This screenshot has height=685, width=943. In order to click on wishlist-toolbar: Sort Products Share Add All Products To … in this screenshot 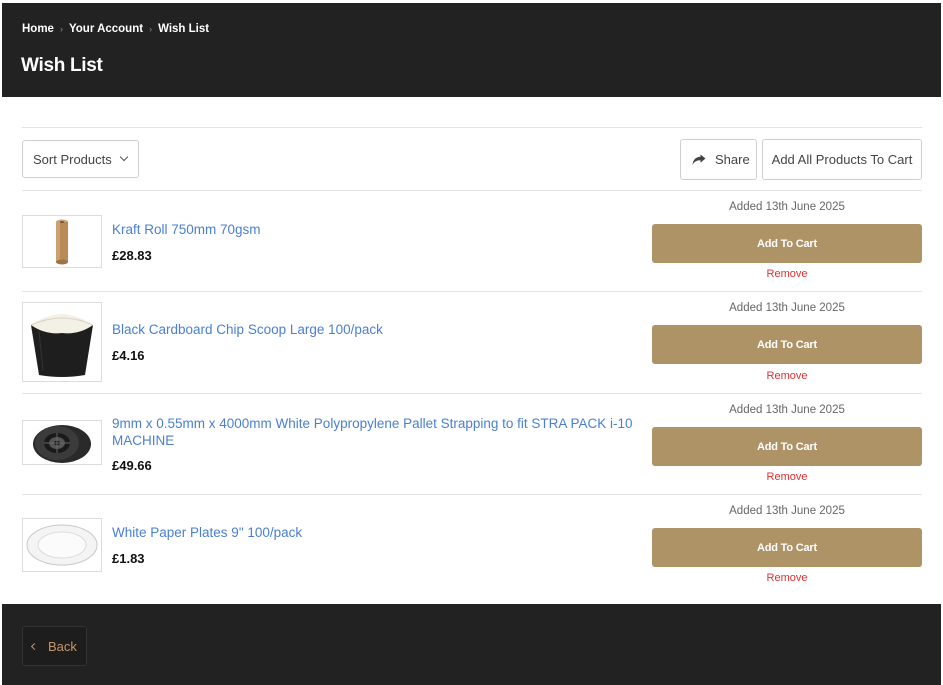, I will do `click(472, 159)`.